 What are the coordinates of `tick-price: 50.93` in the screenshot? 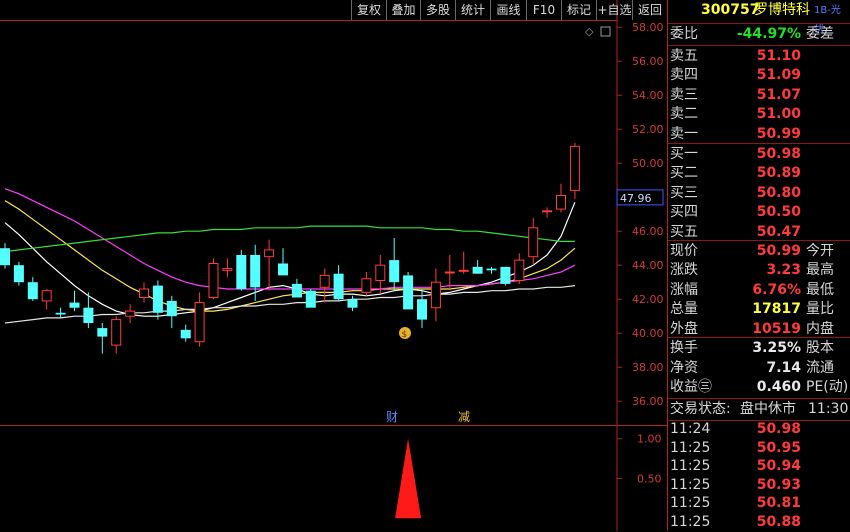 It's located at (778, 484).